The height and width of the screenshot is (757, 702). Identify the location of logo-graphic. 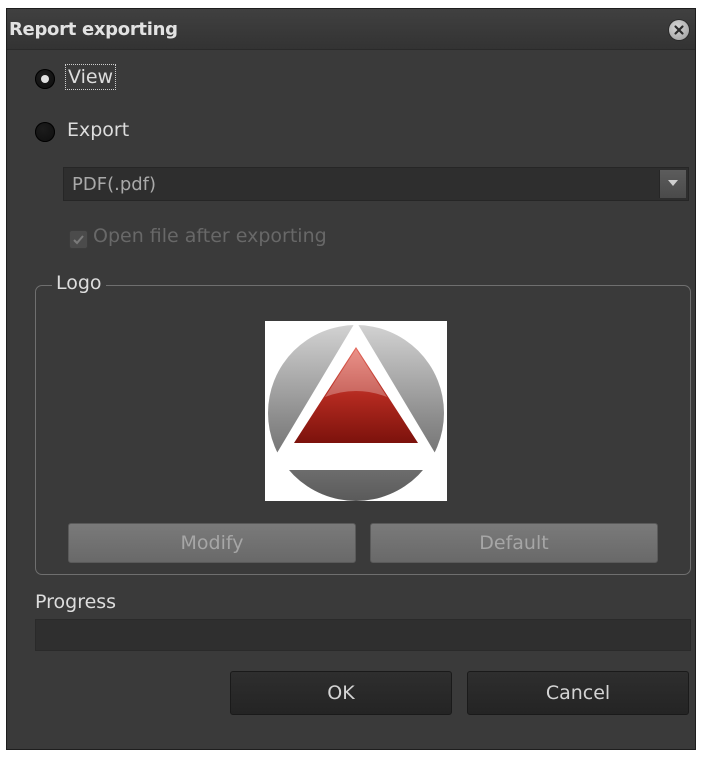
(356, 411).